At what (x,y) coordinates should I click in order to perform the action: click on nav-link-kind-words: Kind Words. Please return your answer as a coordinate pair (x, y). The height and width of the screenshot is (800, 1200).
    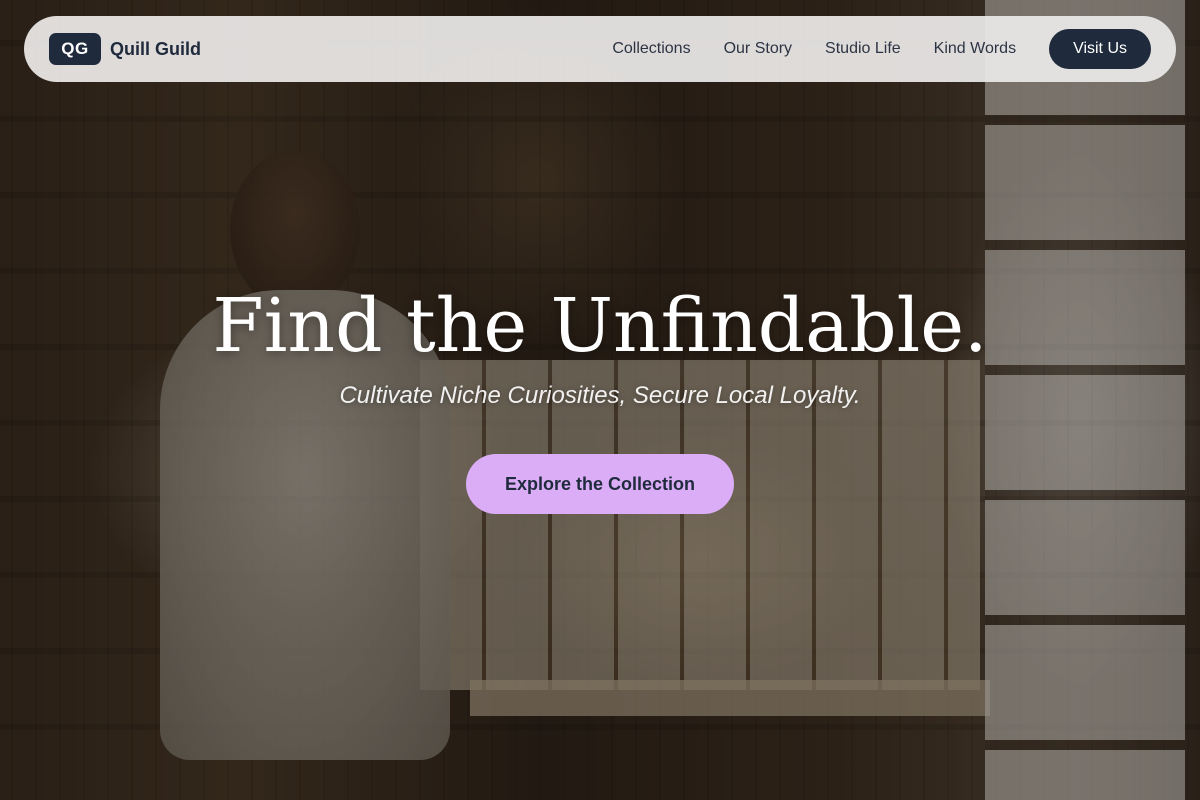
    Looking at the image, I should click on (975, 49).